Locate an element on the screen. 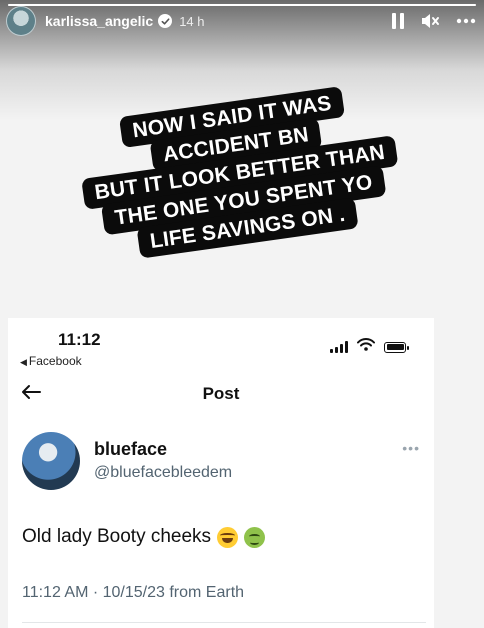 The width and height of the screenshot is (484, 628). back-triangle-icon: ◀ is located at coordinates (23, 362).